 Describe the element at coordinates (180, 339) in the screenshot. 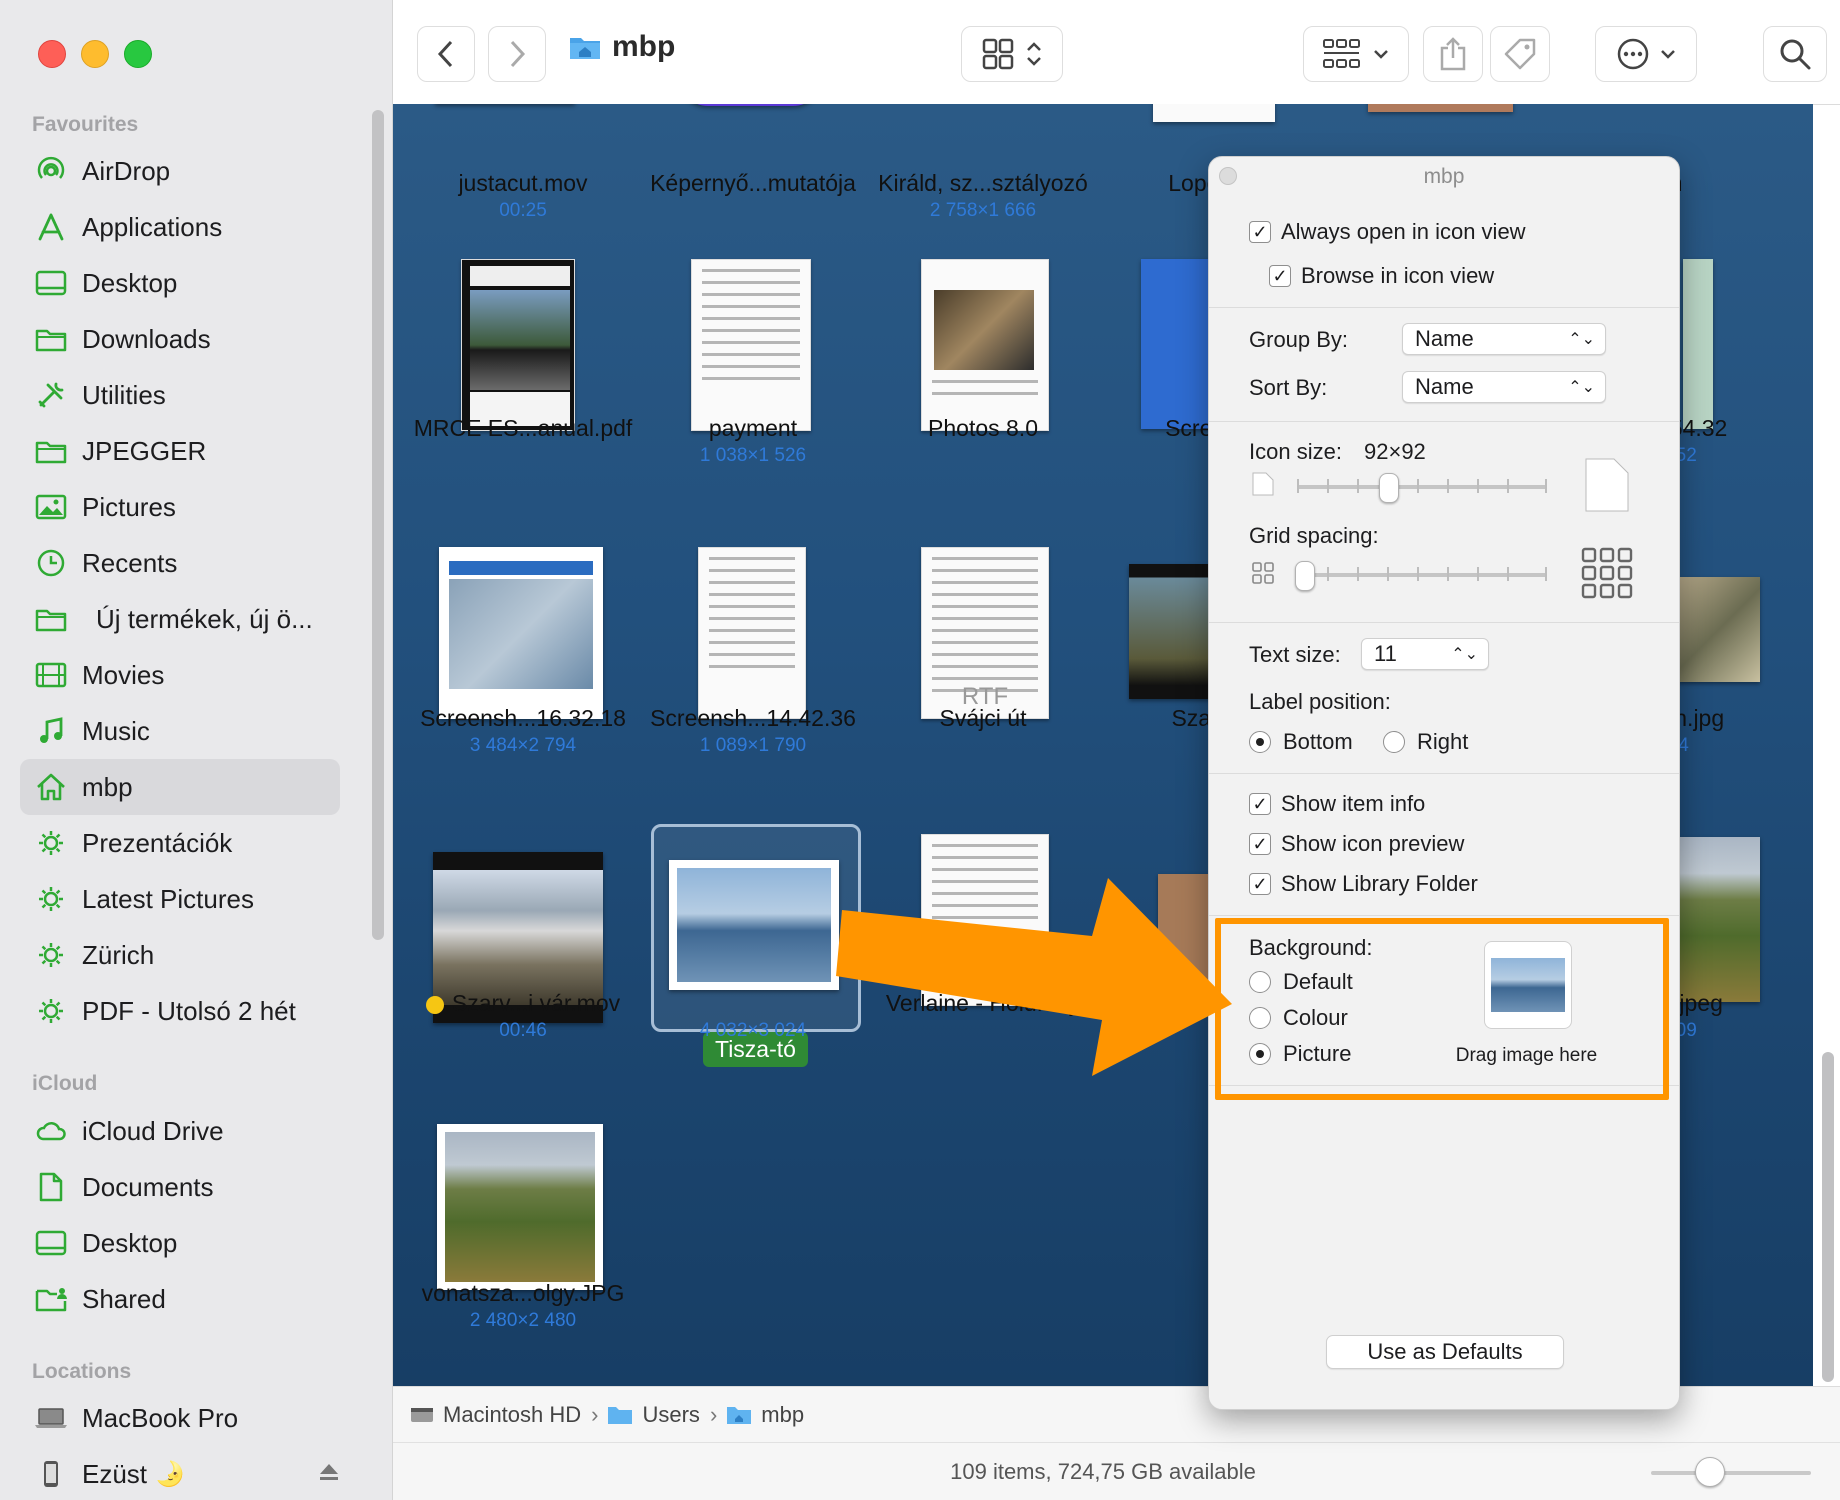

I see `sidebar-item-downloads: Downloads` at that location.